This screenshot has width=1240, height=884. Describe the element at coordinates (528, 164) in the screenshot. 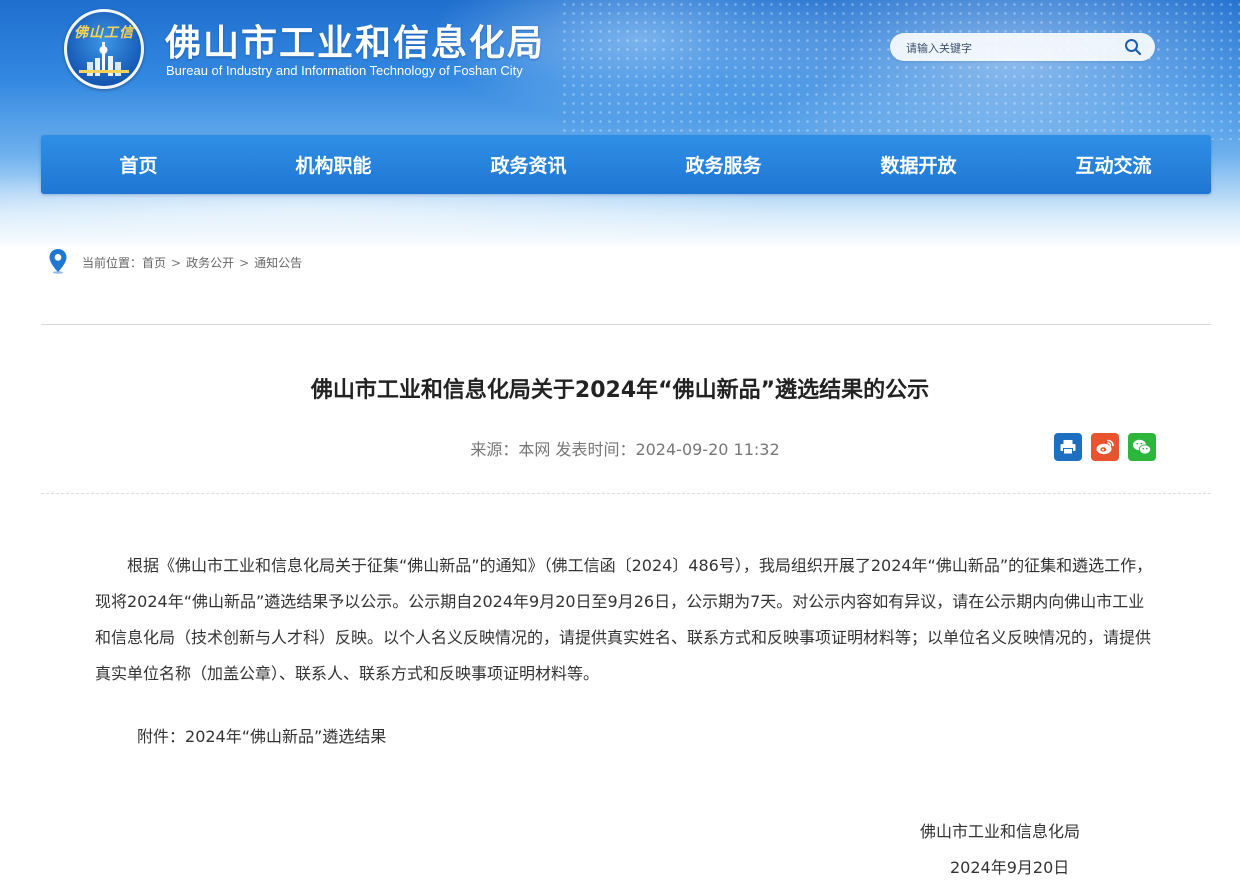

I see `nav-item-news: 政务资讯` at that location.